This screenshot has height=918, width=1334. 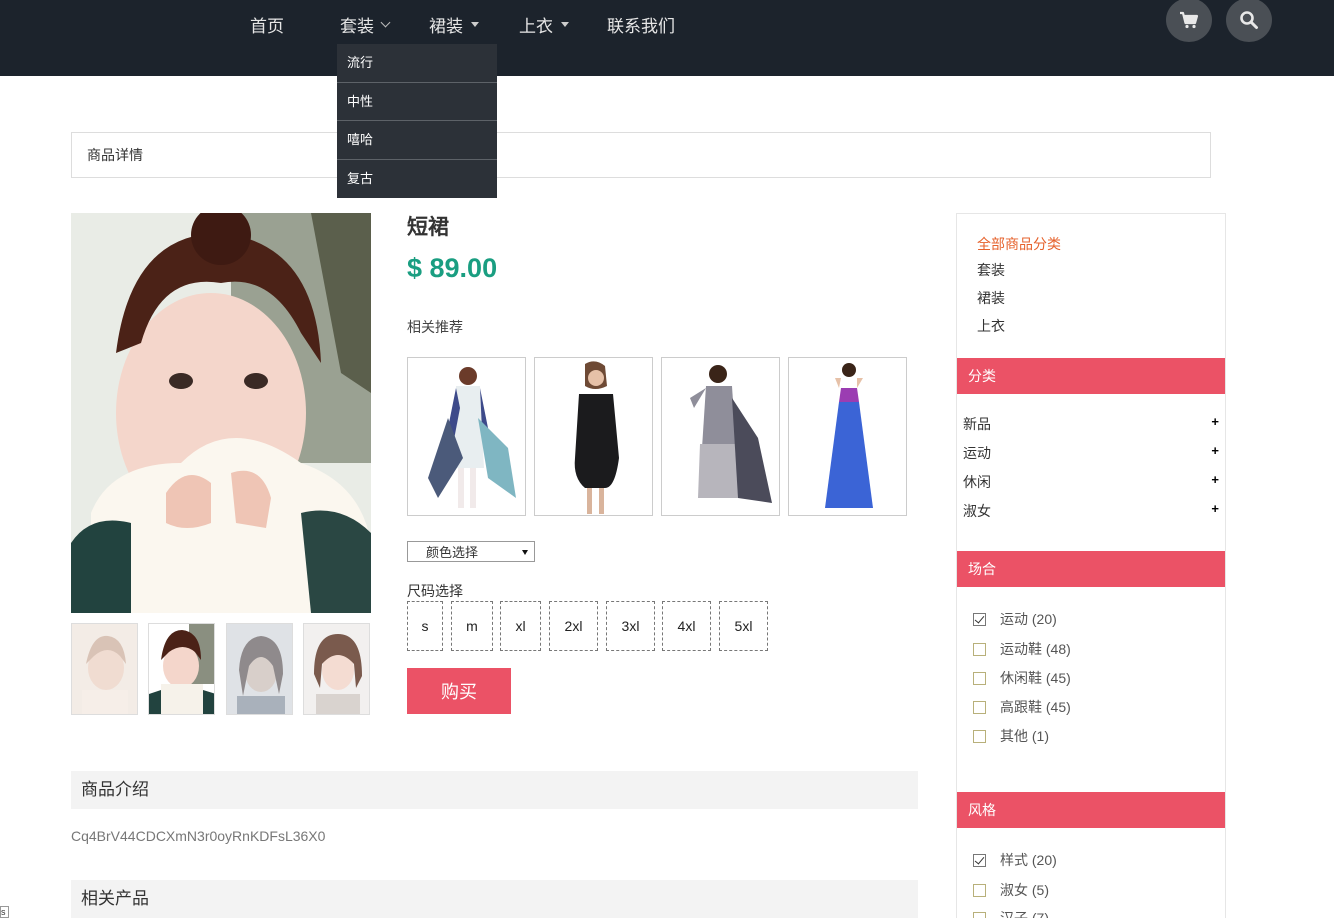 What do you see at coordinates (1024, 914) in the screenshot?
I see `filter-label: 汉子 (7)` at bounding box center [1024, 914].